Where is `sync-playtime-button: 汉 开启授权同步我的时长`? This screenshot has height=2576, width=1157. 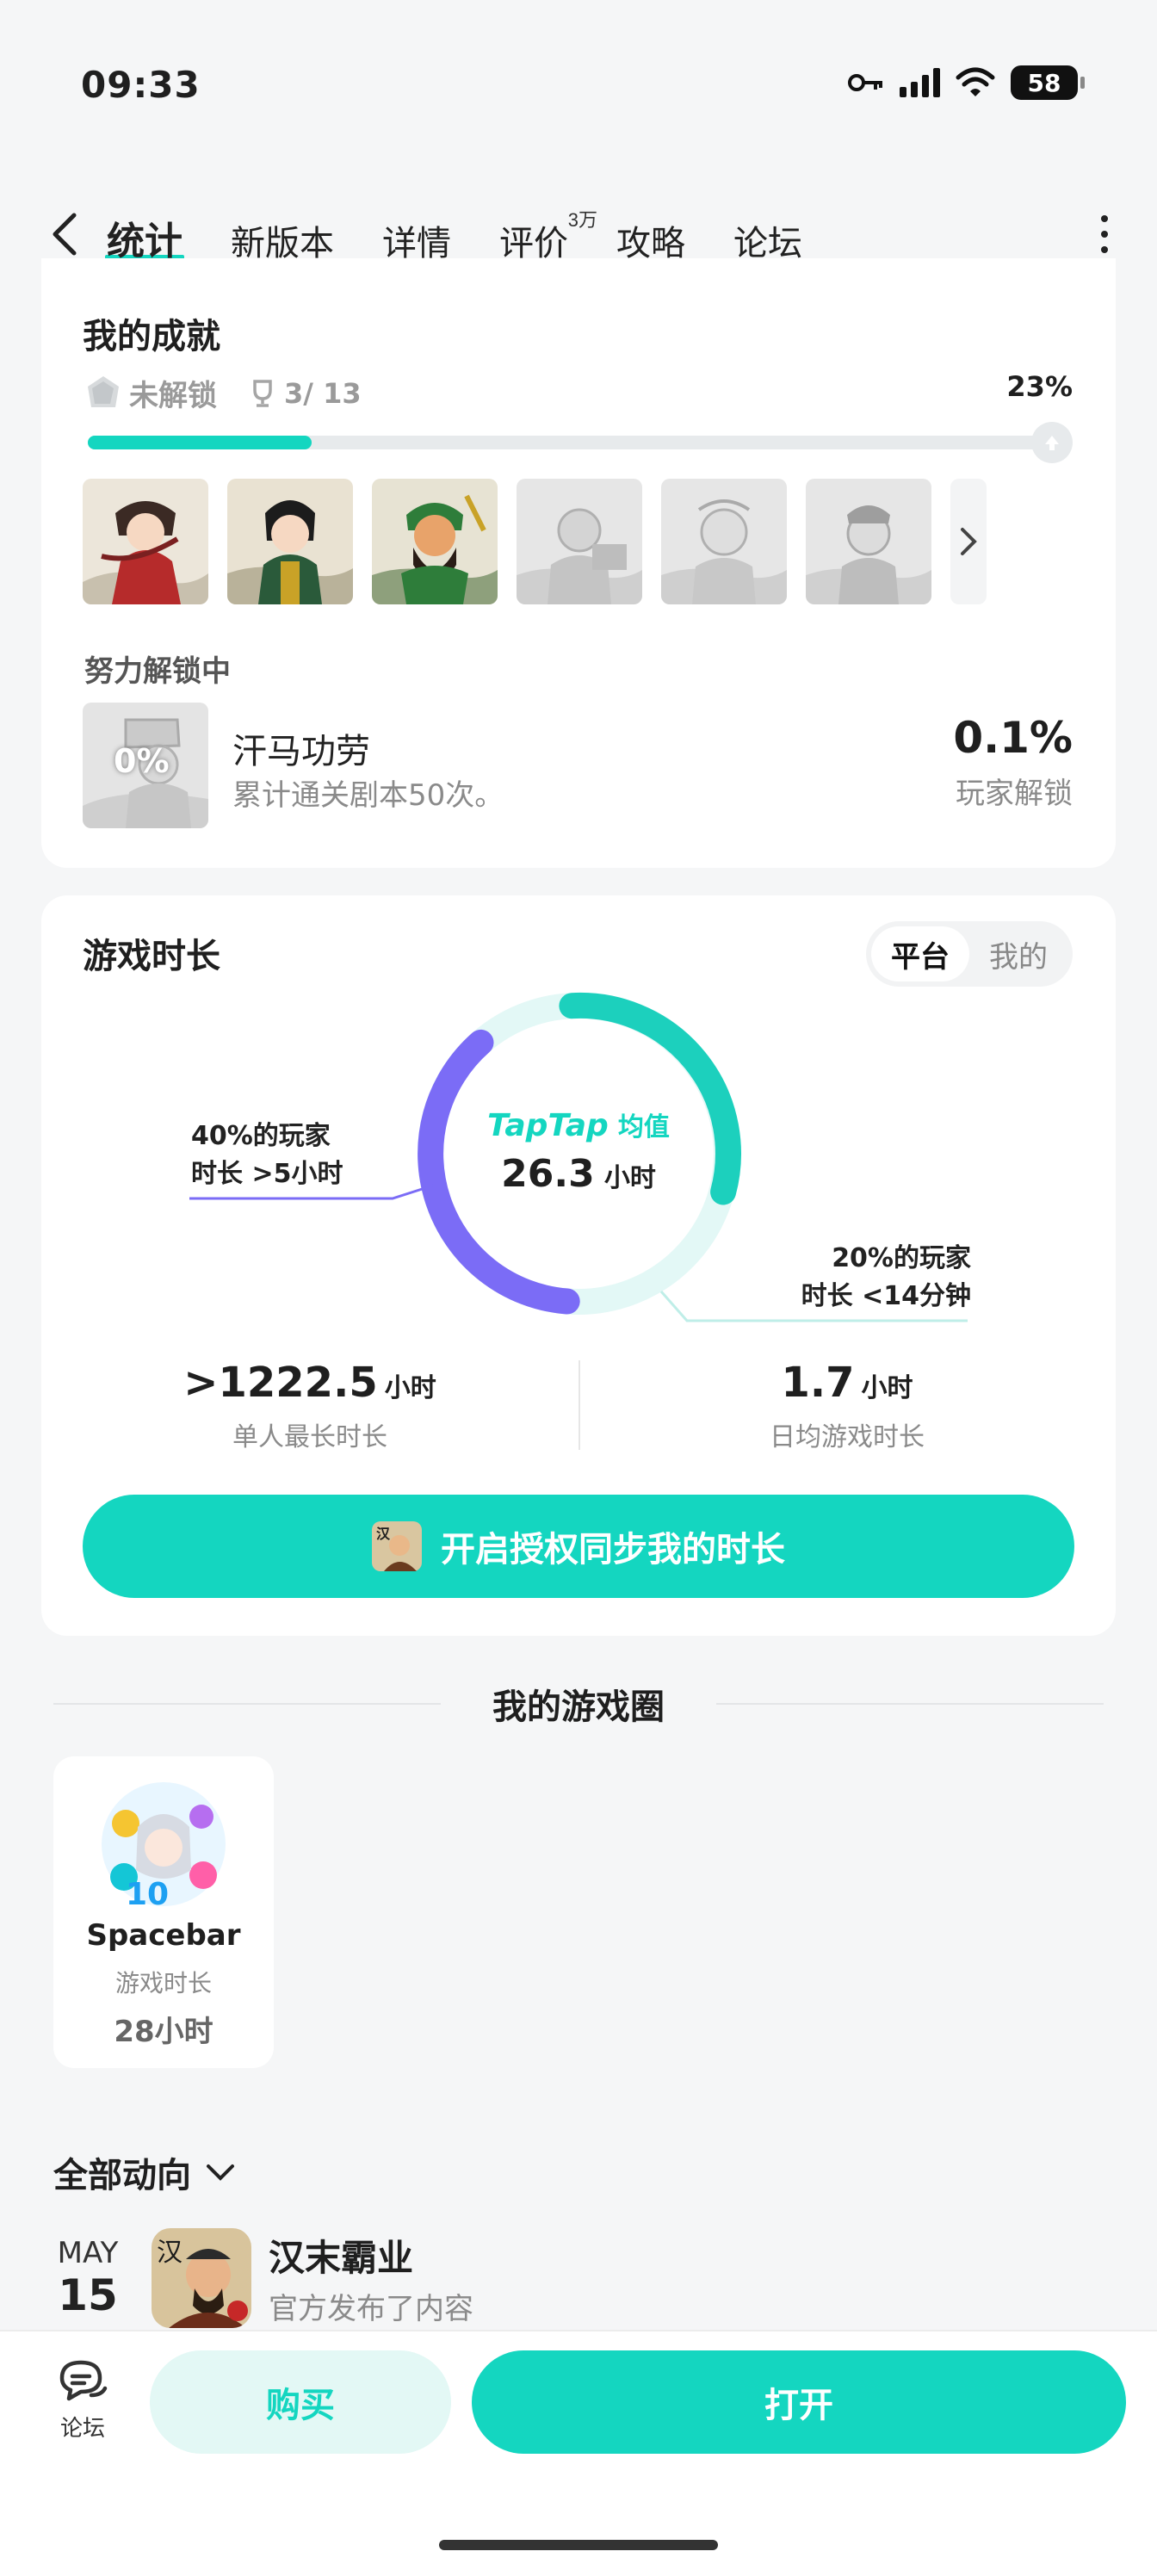 sync-playtime-button: 汉 开启授权同步我的时长 is located at coordinates (579, 1546).